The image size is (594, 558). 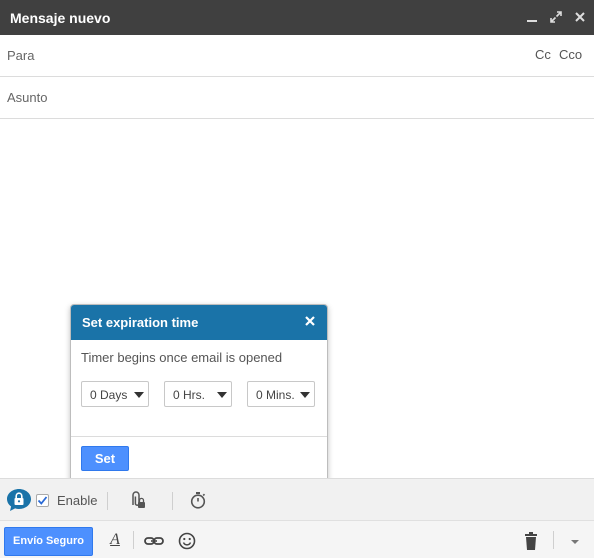 What do you see at coordinates (543, 54) in the screenshot?
I see `cc-link: Cc` at bounding box center [543, 54].